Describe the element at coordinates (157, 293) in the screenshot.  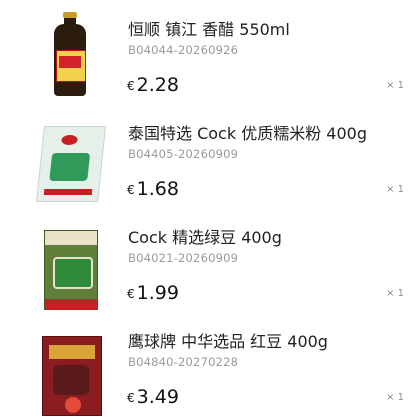
I see `price-value: 1.99` at that location.